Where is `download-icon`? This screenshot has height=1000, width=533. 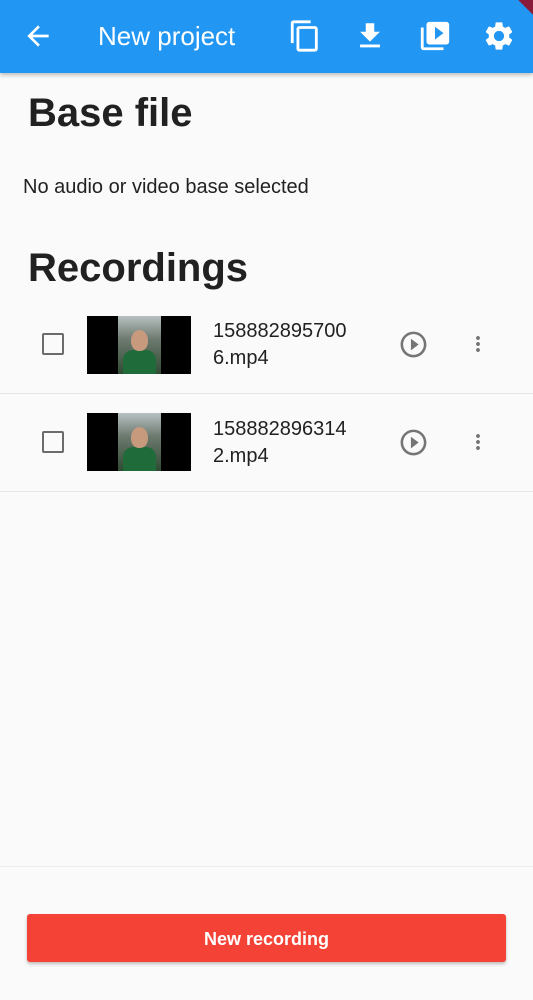 download-icon is located at coordinates (370, 36).